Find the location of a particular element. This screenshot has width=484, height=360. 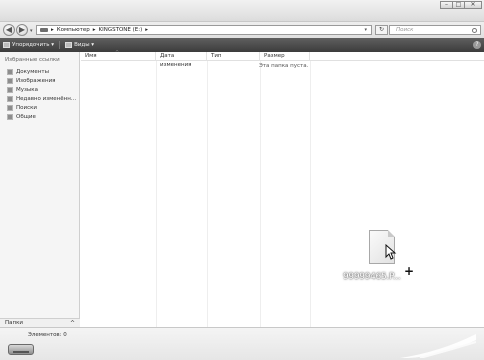

column-header-date: Дата изменения is located at coordinates (181, 60).